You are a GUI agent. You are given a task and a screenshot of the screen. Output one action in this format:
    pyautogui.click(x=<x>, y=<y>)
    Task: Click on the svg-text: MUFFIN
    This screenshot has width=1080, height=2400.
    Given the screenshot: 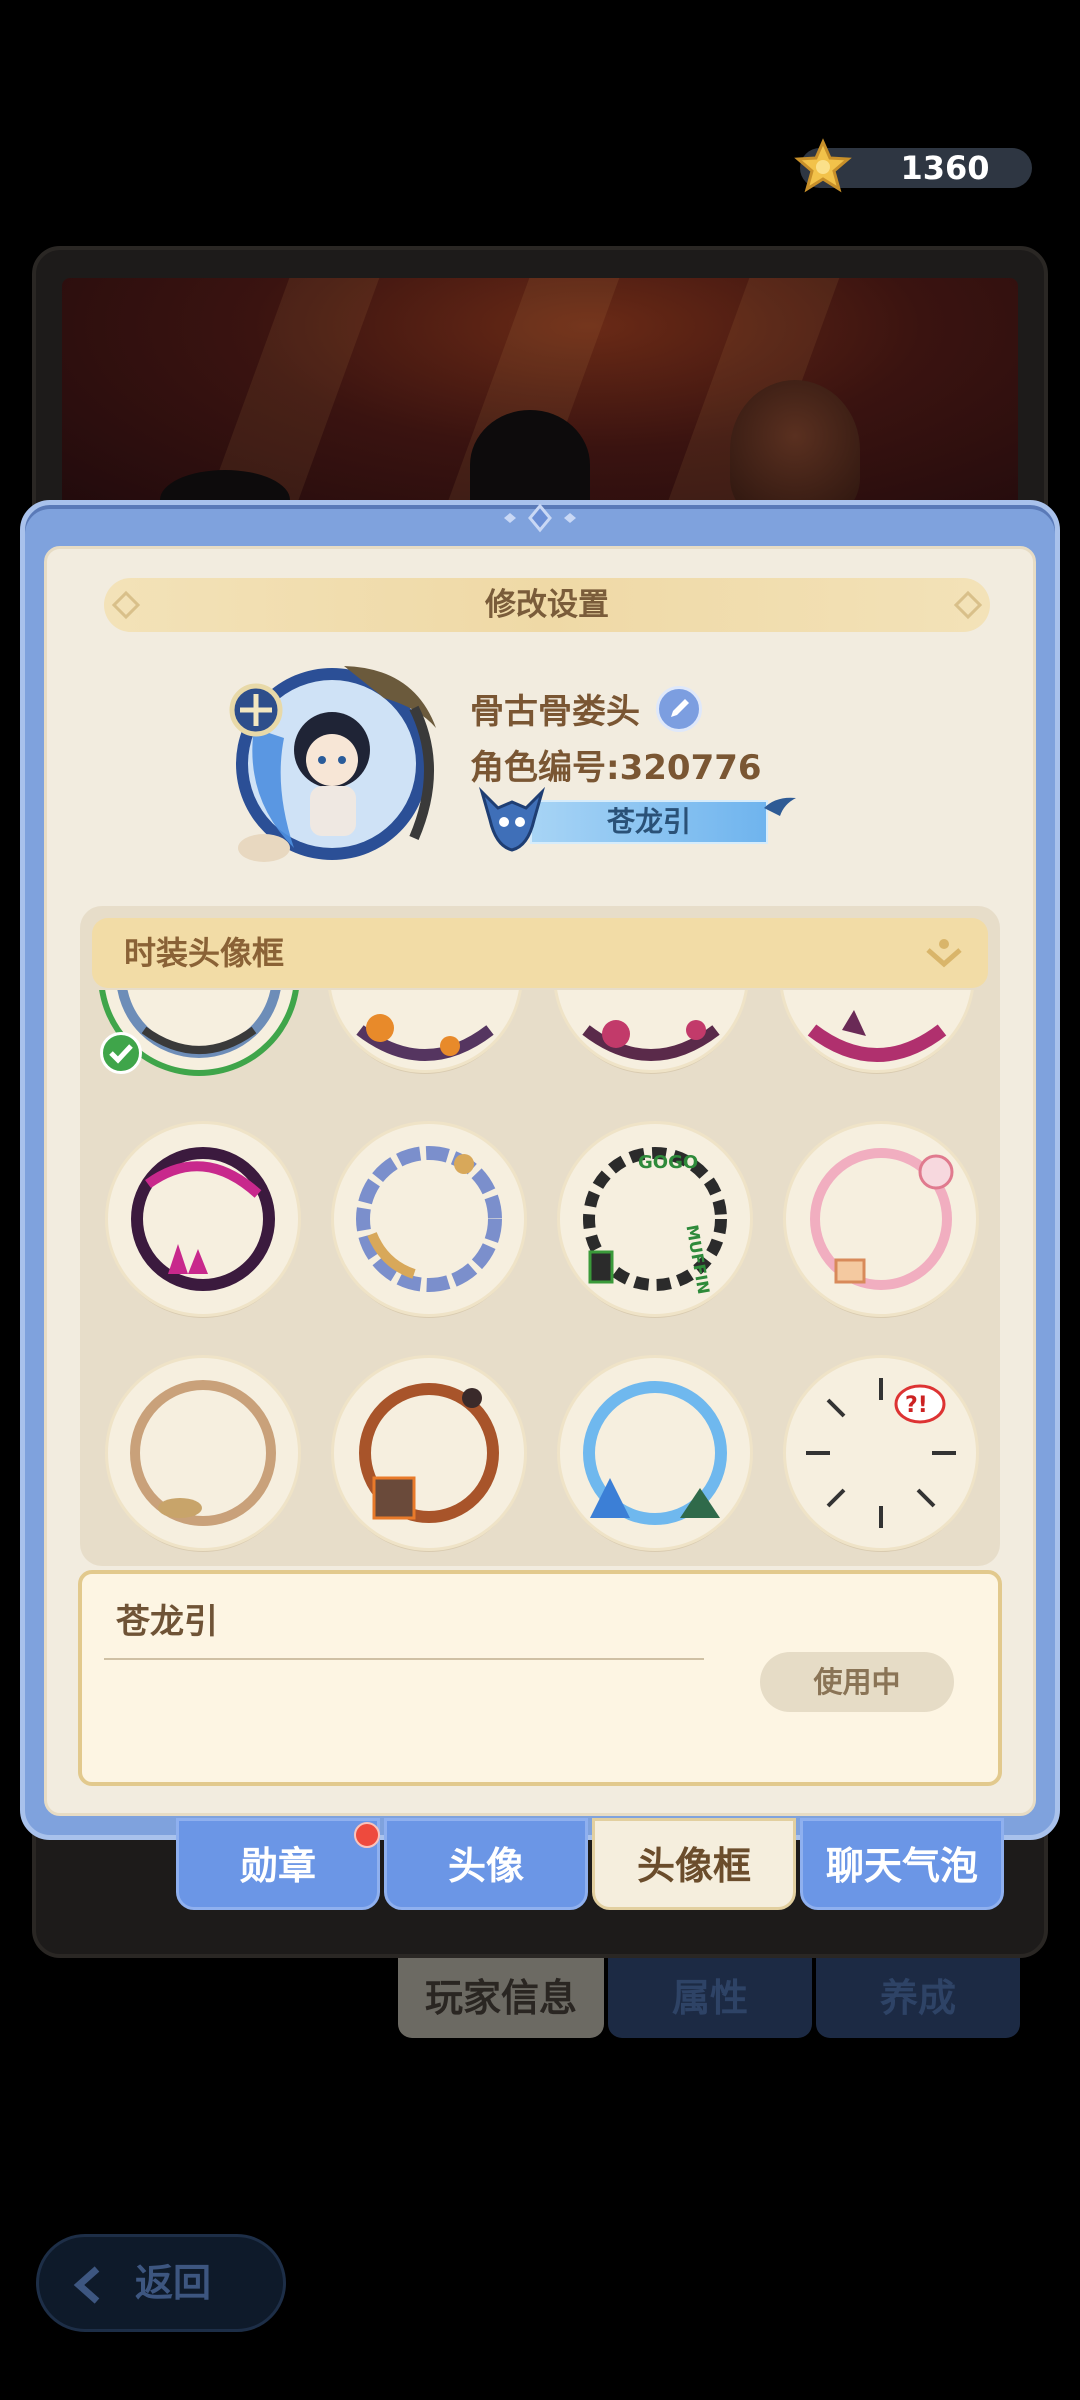 What is the action you would take?
    pyautogui.click(x=697, y=1259)
    